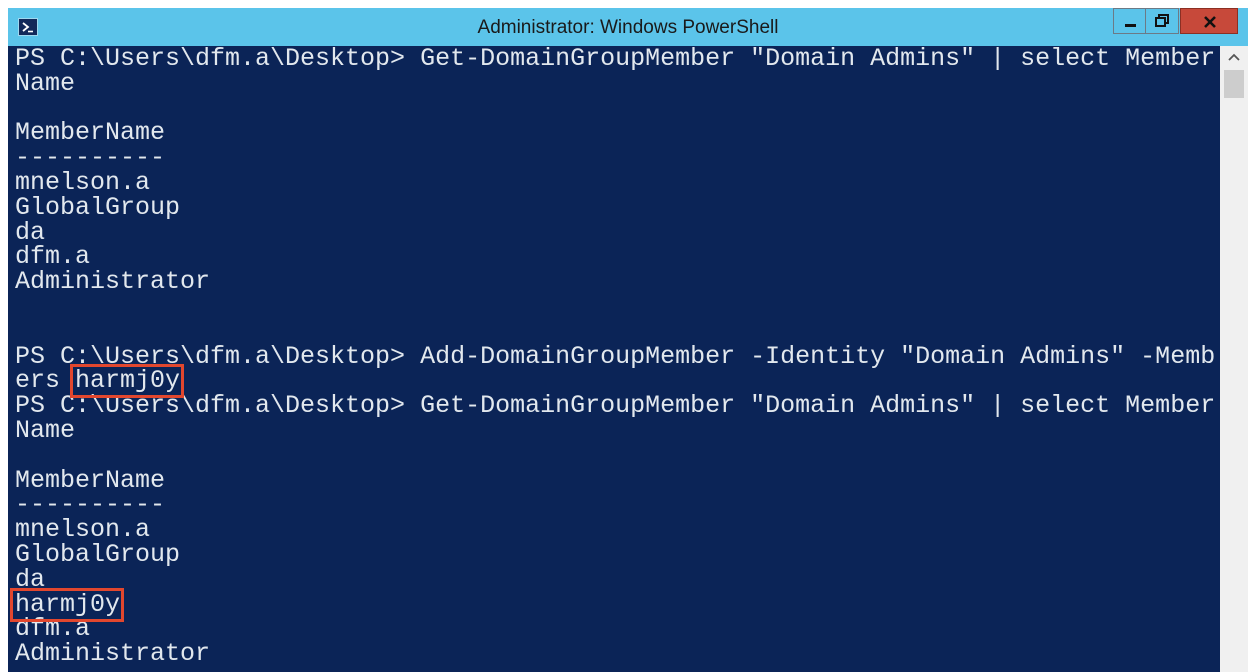 This screenshot has height=672, width=1248. Describe the element at coordinates (1129, 21) in the screenshot. I see `minimize-button` at that location.